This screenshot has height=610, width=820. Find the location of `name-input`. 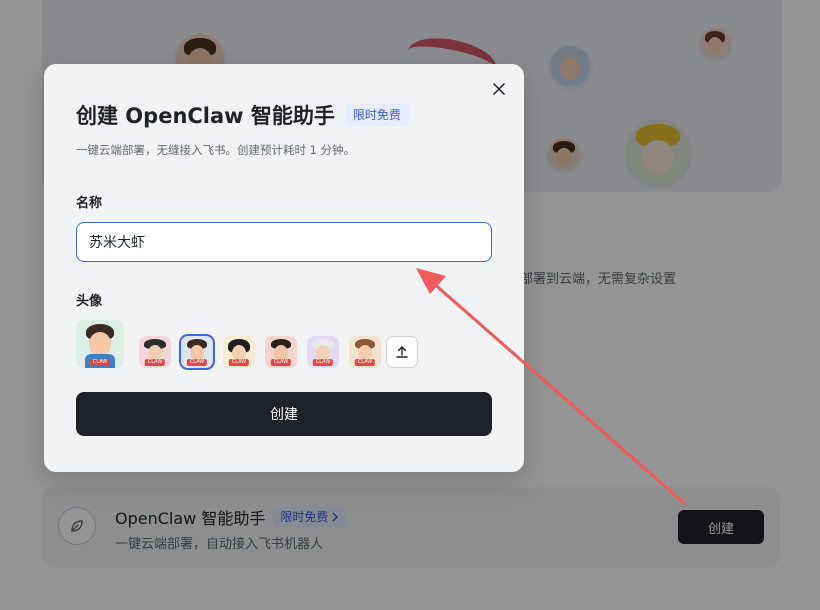

name-input is located at coordinates (284, 242).